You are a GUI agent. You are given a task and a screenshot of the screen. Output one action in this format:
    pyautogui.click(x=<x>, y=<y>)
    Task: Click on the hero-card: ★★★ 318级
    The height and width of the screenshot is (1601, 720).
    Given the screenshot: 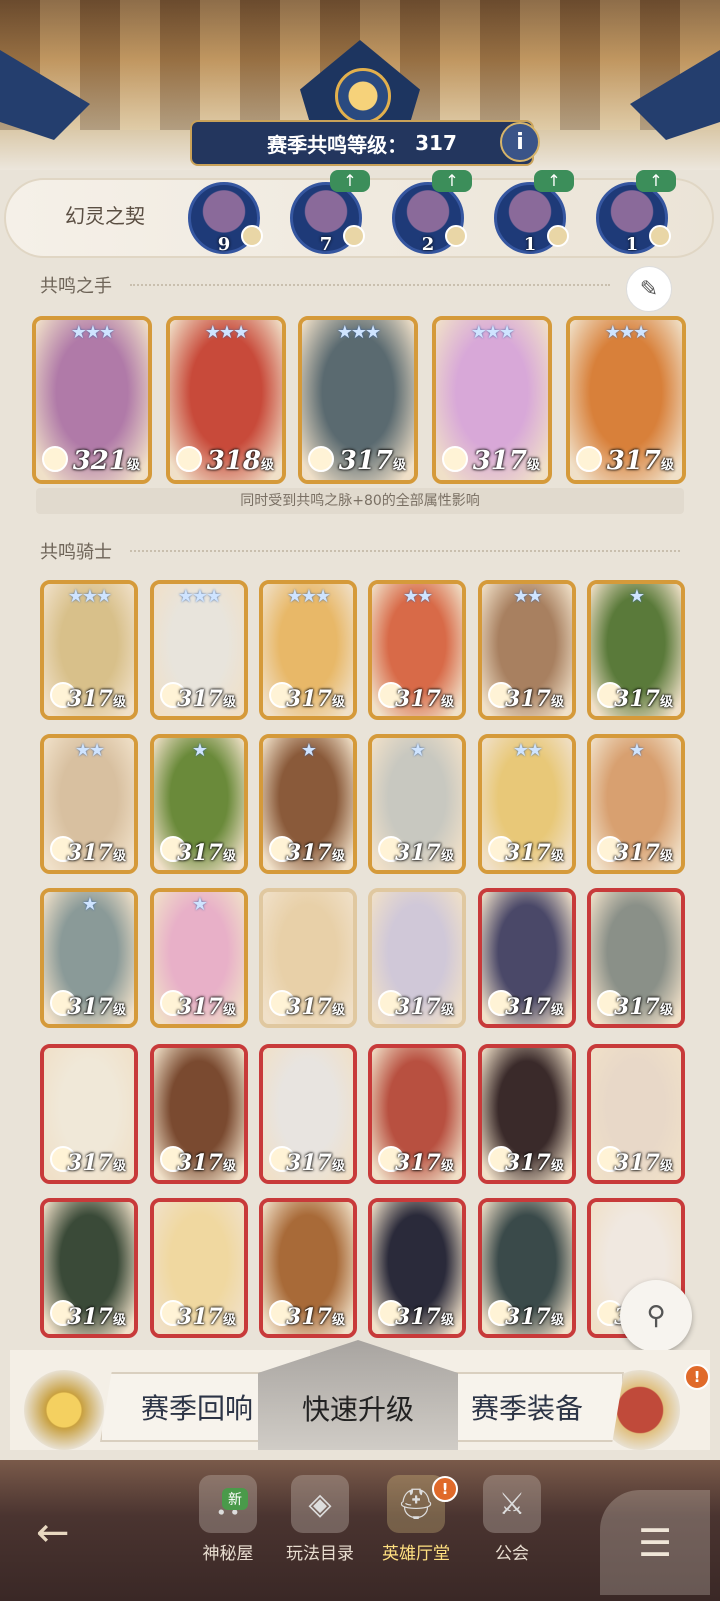 What is the action you would take?
    pyautogui.click(x=226, y=400)
    